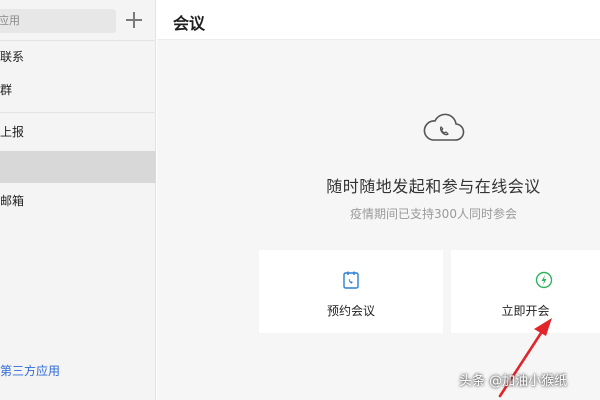 The width and height of the screenshot is (600, 400). Describe the element at coordinates (525, 311) in the screenshot. I see `start-meeting-label: 立即开会` at that location.